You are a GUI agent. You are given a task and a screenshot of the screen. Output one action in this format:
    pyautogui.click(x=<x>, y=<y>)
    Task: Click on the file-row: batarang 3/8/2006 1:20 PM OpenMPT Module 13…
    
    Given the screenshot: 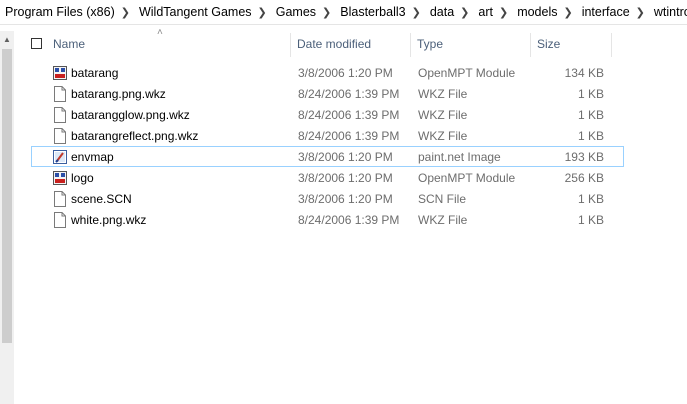 What is the action you would take?
    pyautogui.click(x=327, y=72)
    